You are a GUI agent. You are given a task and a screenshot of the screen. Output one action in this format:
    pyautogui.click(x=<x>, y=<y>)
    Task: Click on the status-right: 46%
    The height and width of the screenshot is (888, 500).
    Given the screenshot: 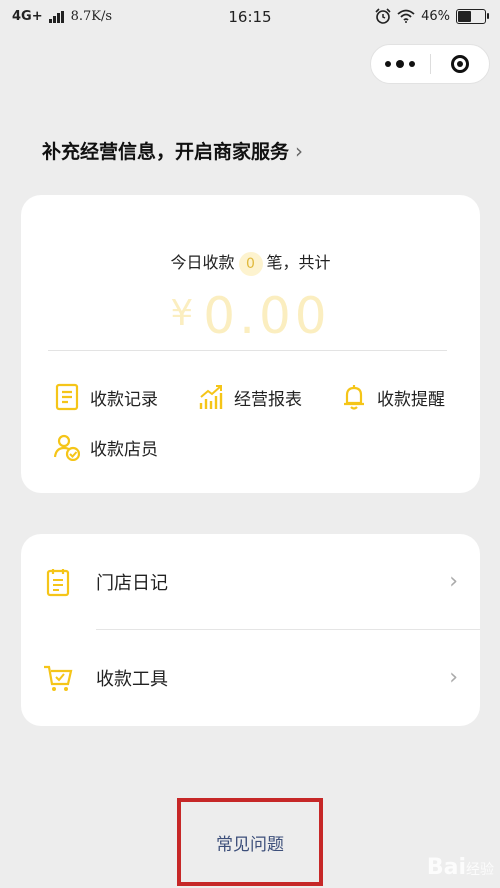 What is the action you would take?
    pyautogui.click(x=432, y=16)
    